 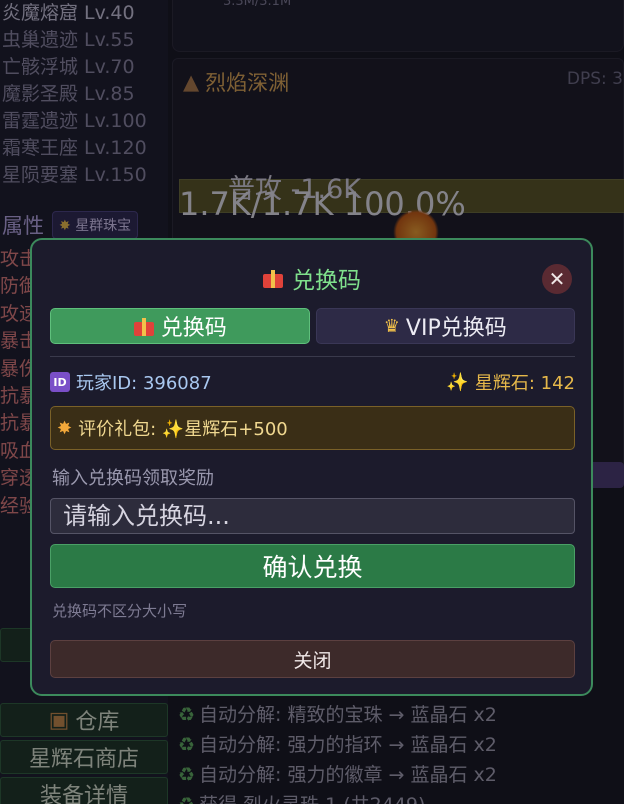 I want to click on input-hint: 输入兑换码领取奖励, so click(x=133, y=478).